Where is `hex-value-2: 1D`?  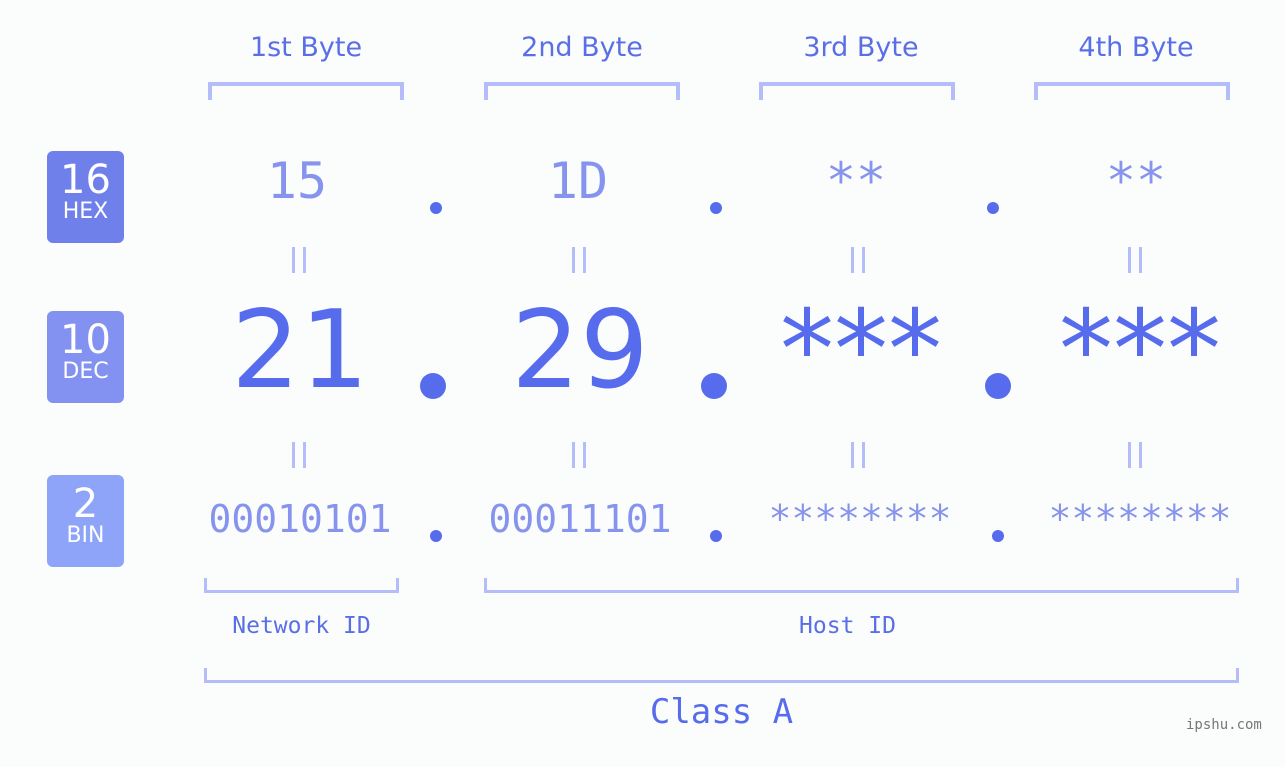 hex-value-2: 1D is located at coordinates (578, 181).